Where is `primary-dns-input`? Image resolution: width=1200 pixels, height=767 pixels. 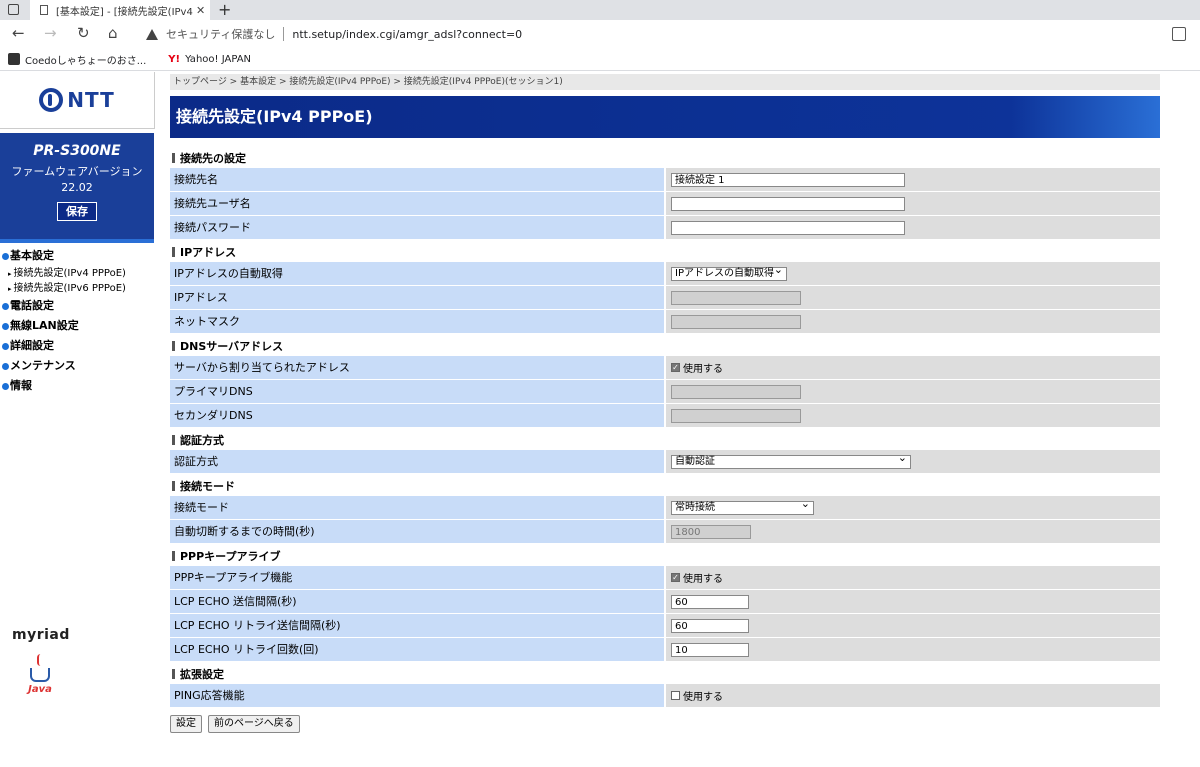 primary-dns-input is located at coordinates (736, 391).